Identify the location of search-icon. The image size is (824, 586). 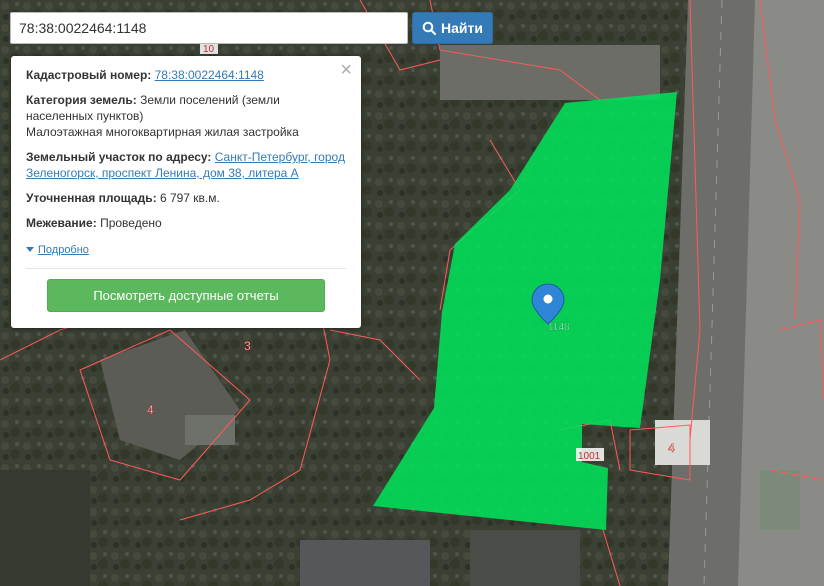
(429, 28).